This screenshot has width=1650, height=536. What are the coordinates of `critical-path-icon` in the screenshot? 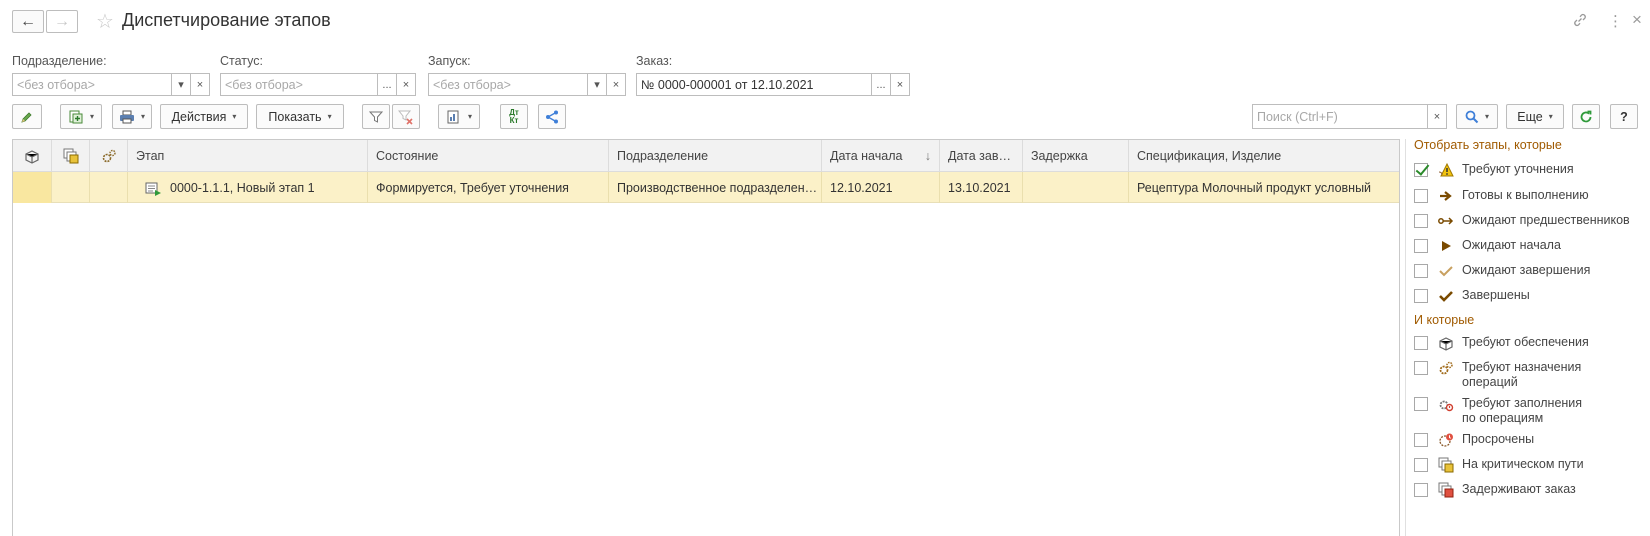 It's located at (1446, 465).